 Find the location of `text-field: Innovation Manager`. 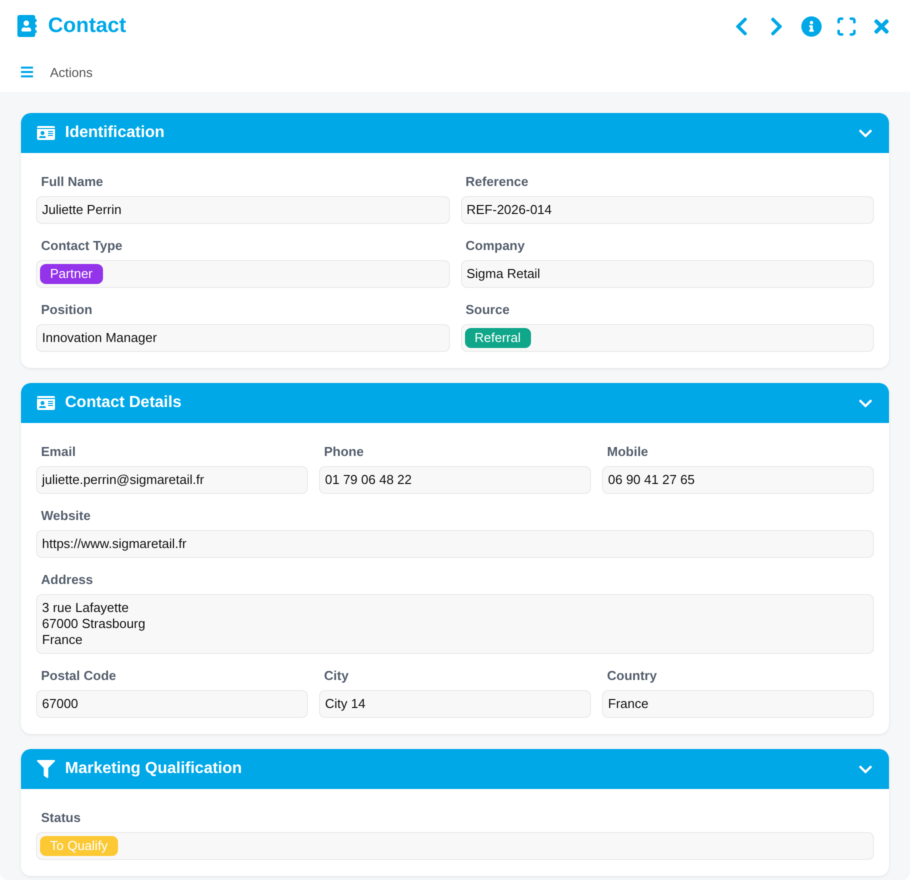

text-field: Innovation Manager is located at coordinates (243, 338).